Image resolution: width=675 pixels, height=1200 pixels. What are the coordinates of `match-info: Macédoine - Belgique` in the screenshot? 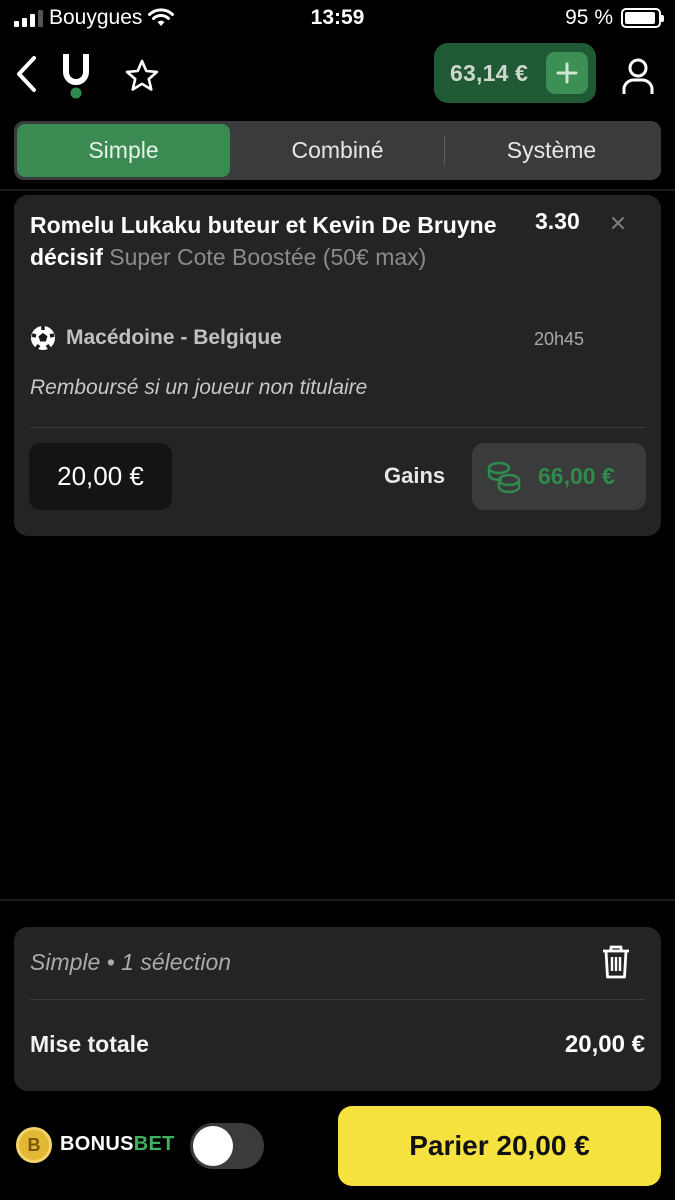 It's located at (156, 338).